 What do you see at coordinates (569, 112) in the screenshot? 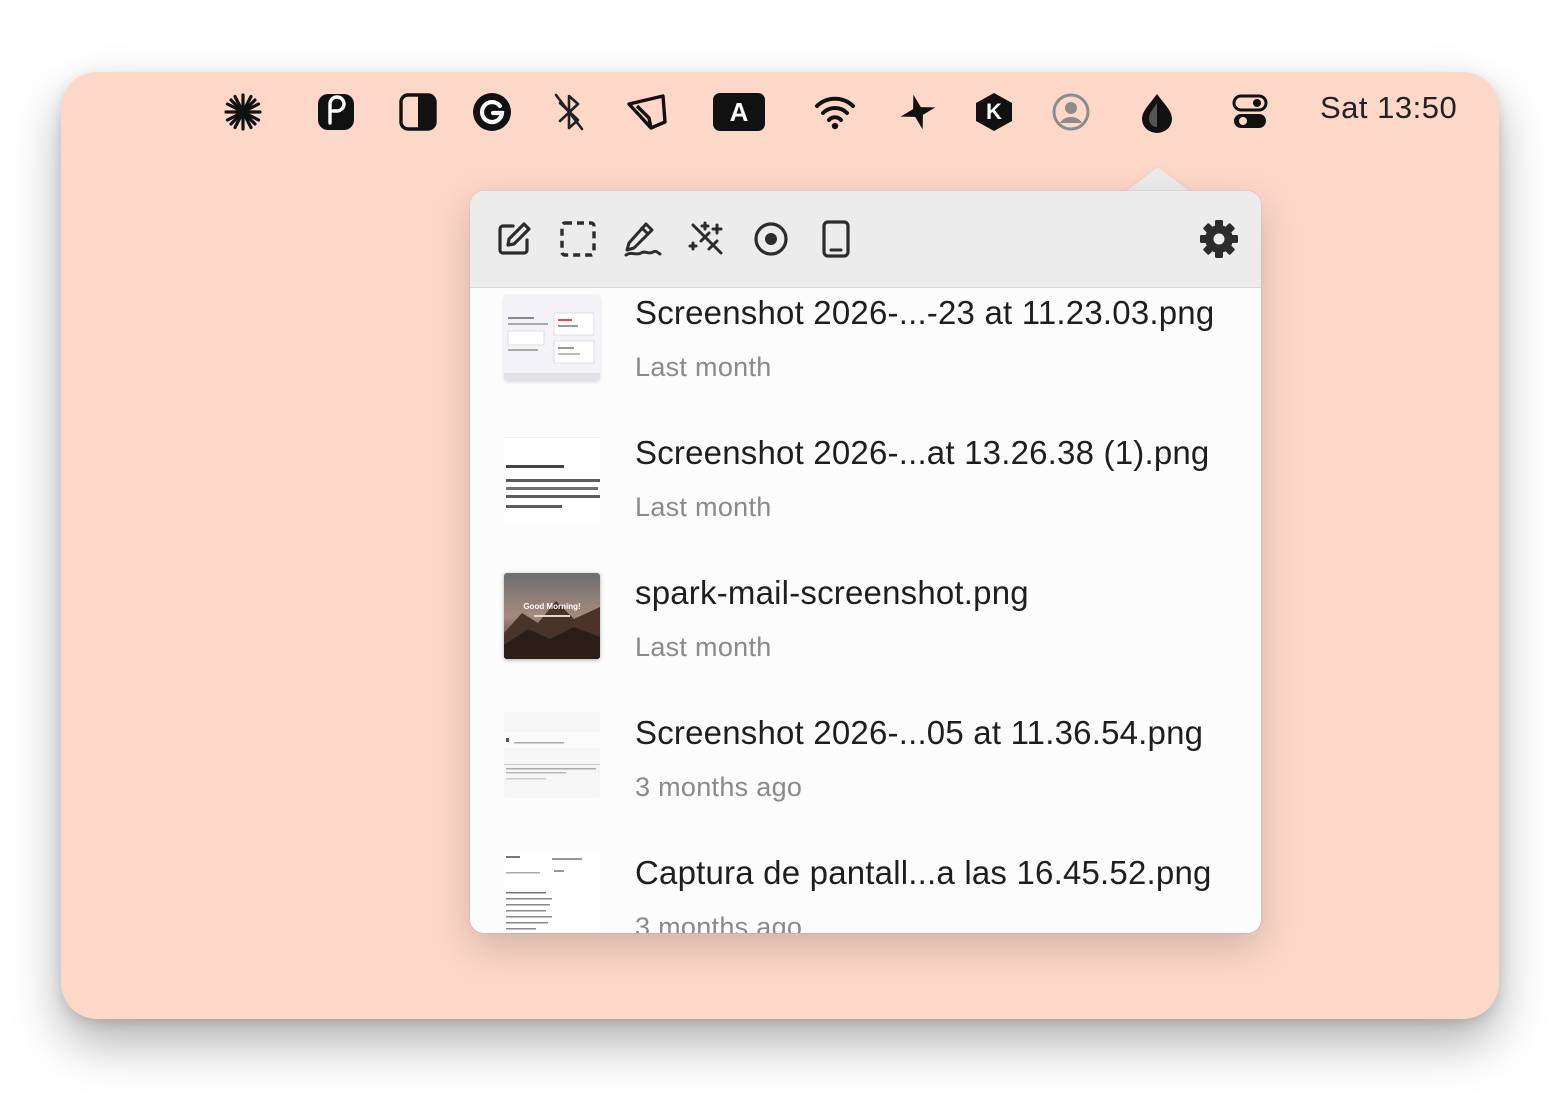
I see `bluetooth-icon` at bounding box center [569, 112].